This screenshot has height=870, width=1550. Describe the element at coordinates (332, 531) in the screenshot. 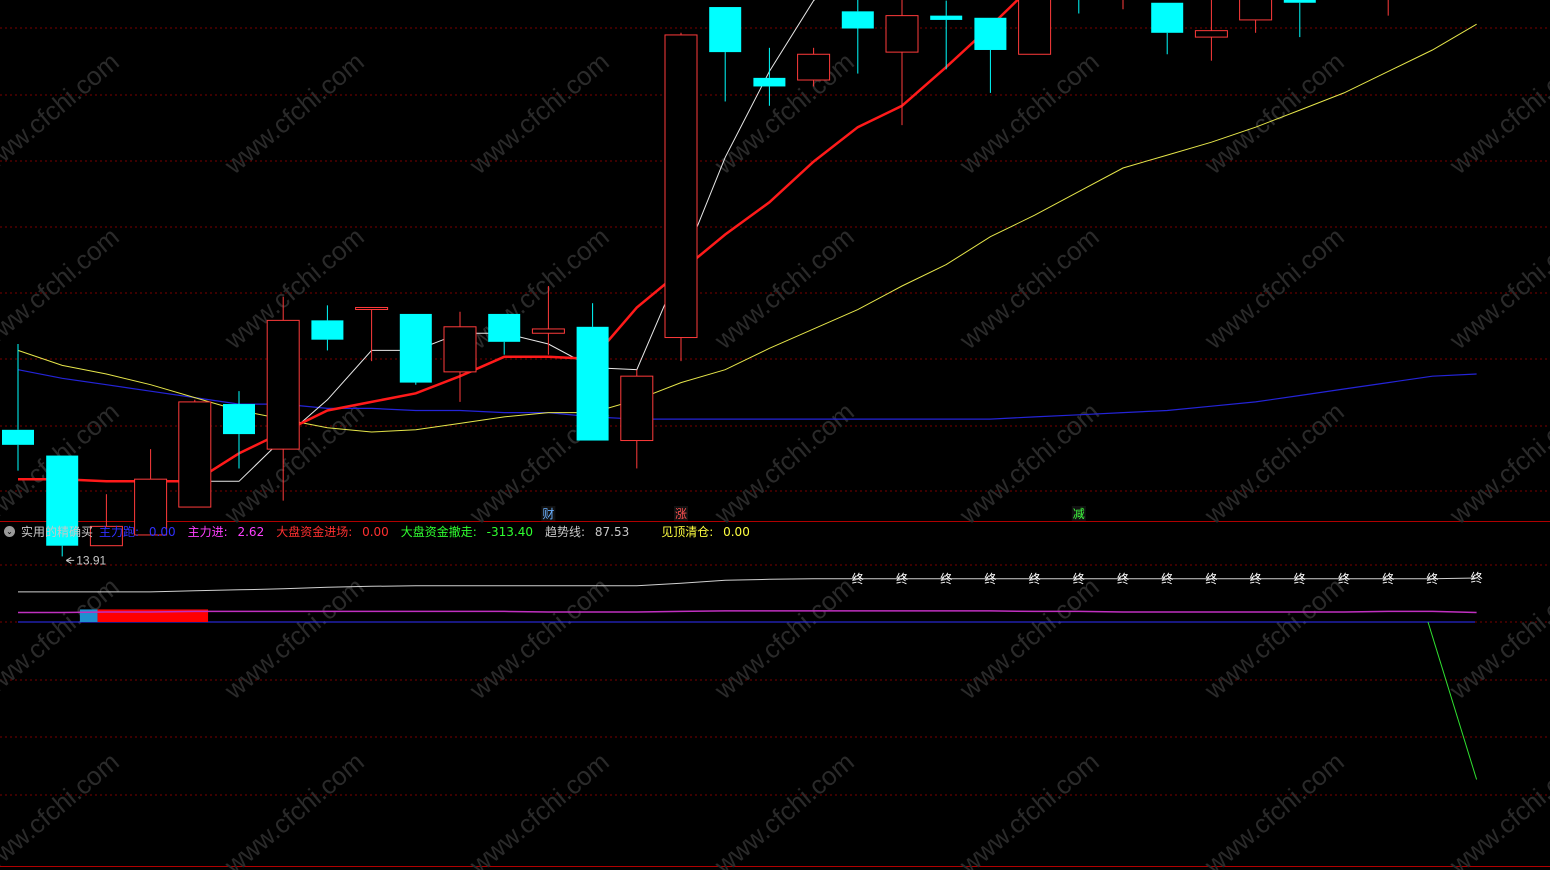

I see `legend-market-in: 大盘资金进场: 0.00` at that location.